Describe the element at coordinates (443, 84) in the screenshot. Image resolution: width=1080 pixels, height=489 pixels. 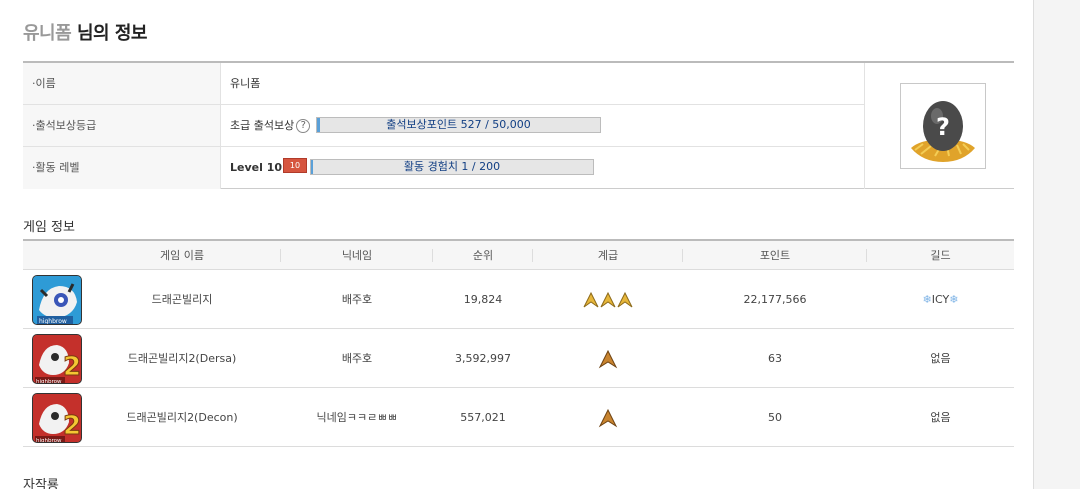
I see `info-row-name: ·이름 유니폼` at that location.